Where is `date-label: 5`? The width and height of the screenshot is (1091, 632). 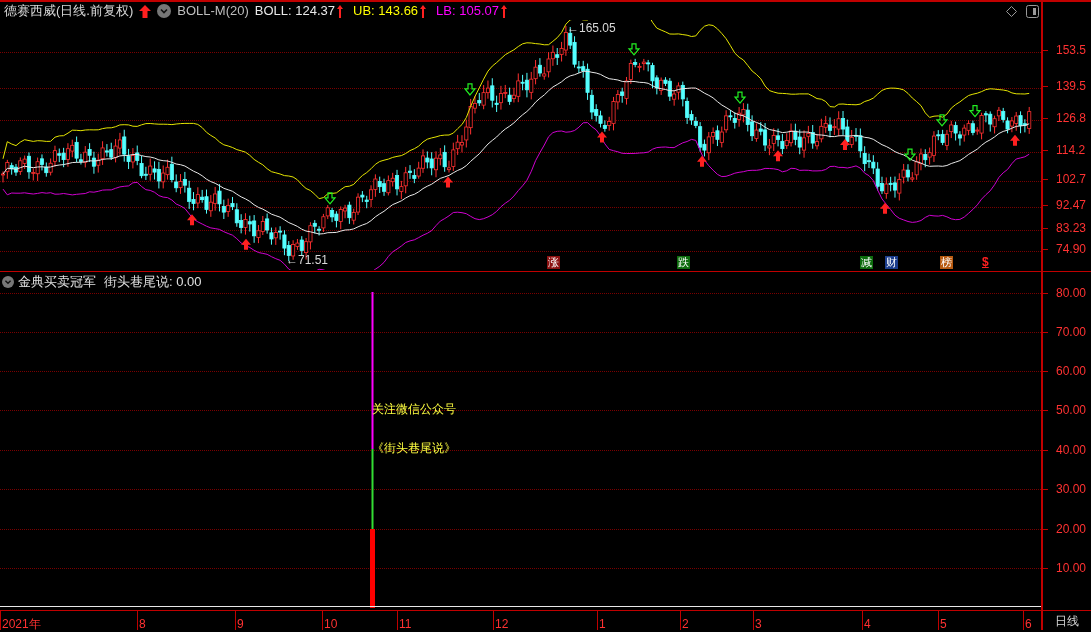
date-label: 5 is located at coordinates (943, 624).